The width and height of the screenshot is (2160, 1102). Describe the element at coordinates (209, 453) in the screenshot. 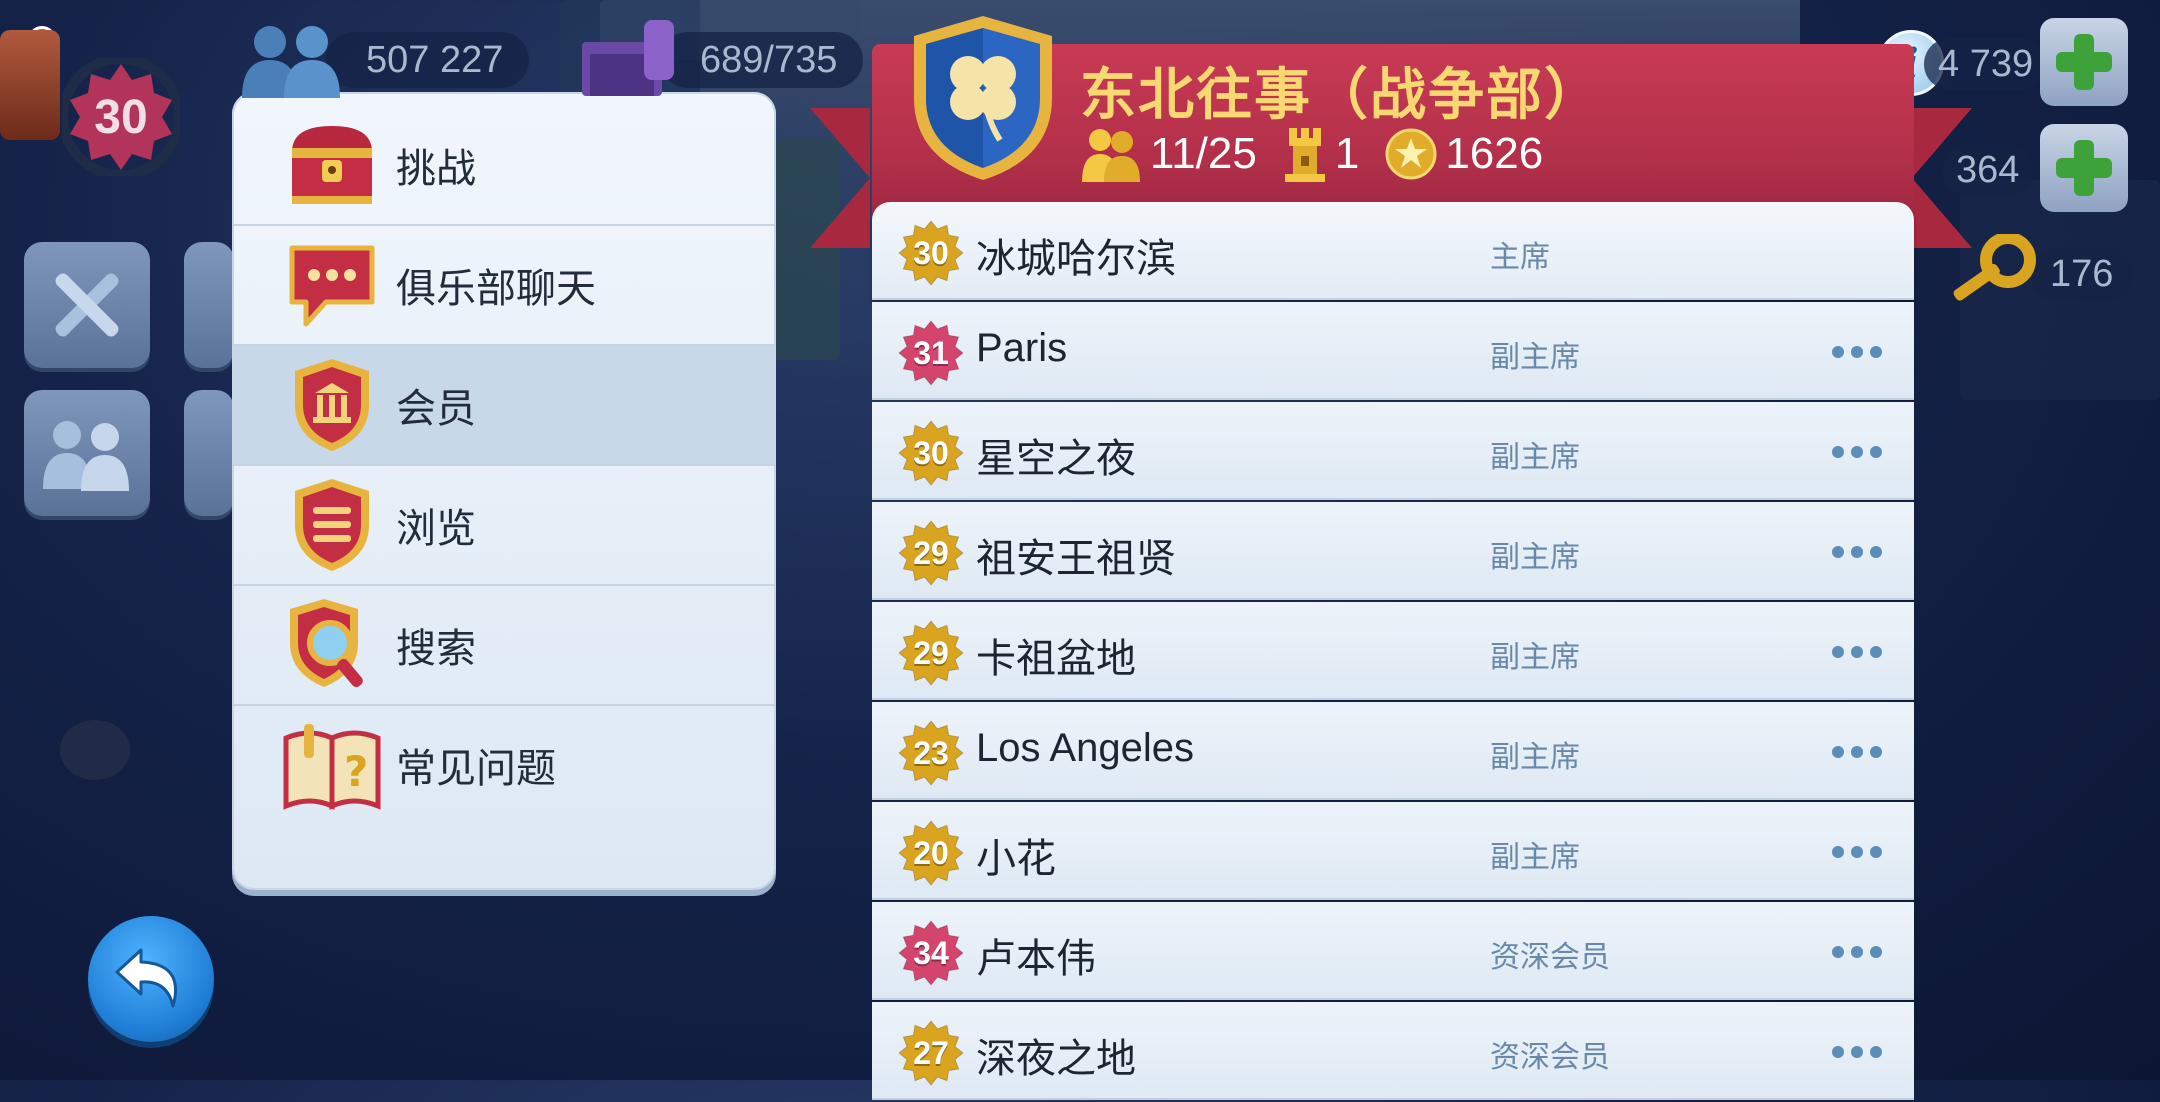

I see `games-button` at that location.